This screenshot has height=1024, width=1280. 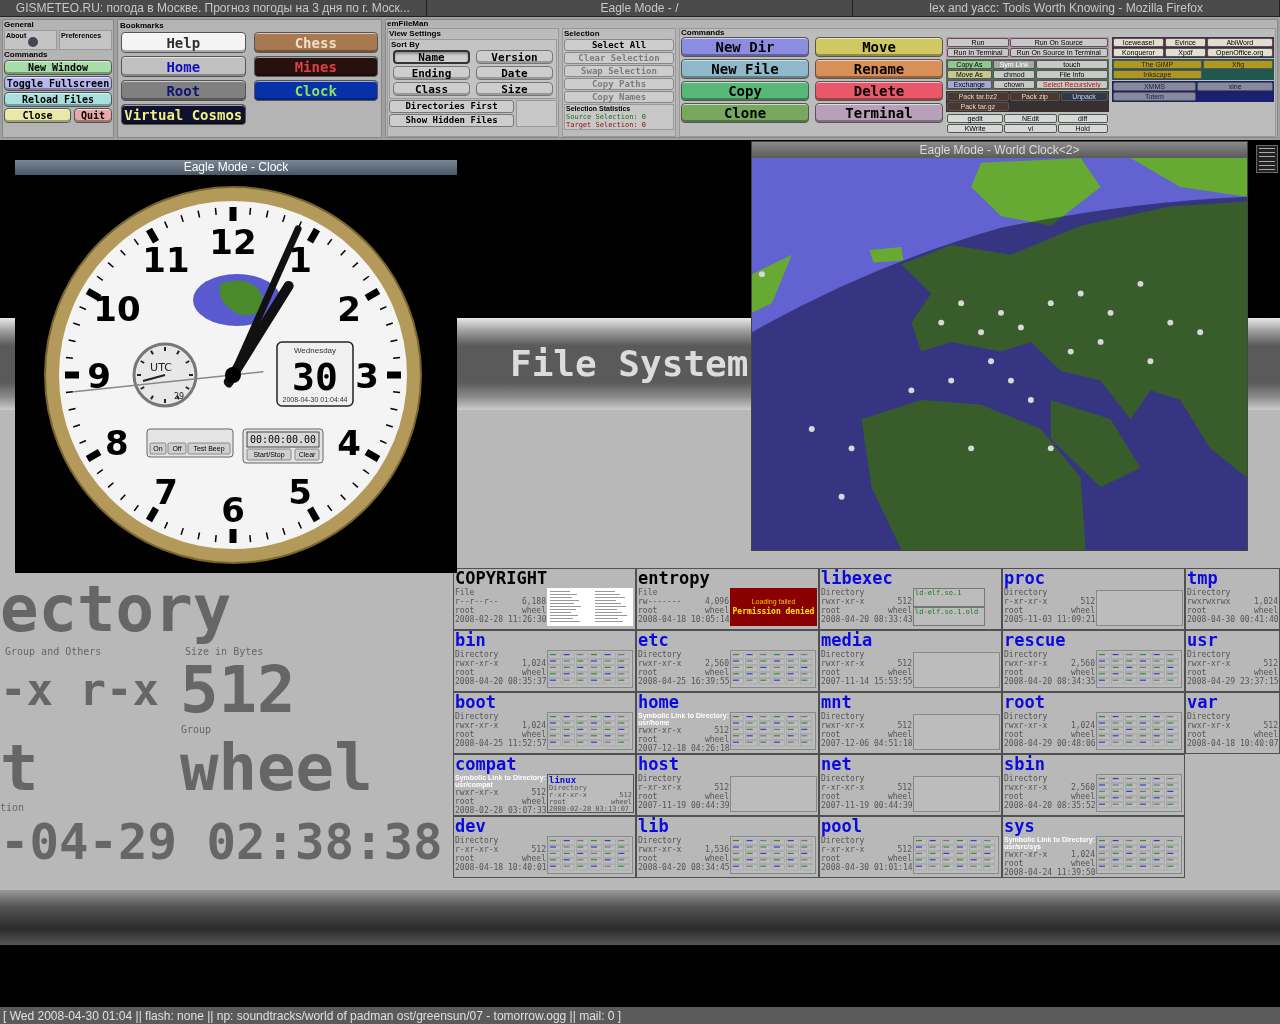 I want to click on window-title: Eagle Mode - World Clock<2>, so click(x=999, y=150).